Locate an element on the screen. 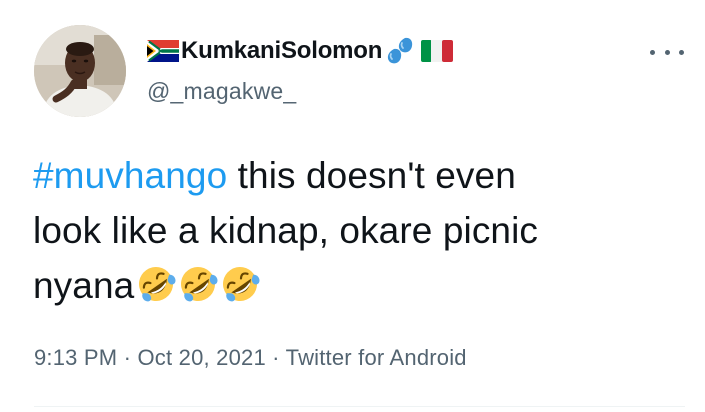  italy-flag-icon is located at coordinates (437, 51).